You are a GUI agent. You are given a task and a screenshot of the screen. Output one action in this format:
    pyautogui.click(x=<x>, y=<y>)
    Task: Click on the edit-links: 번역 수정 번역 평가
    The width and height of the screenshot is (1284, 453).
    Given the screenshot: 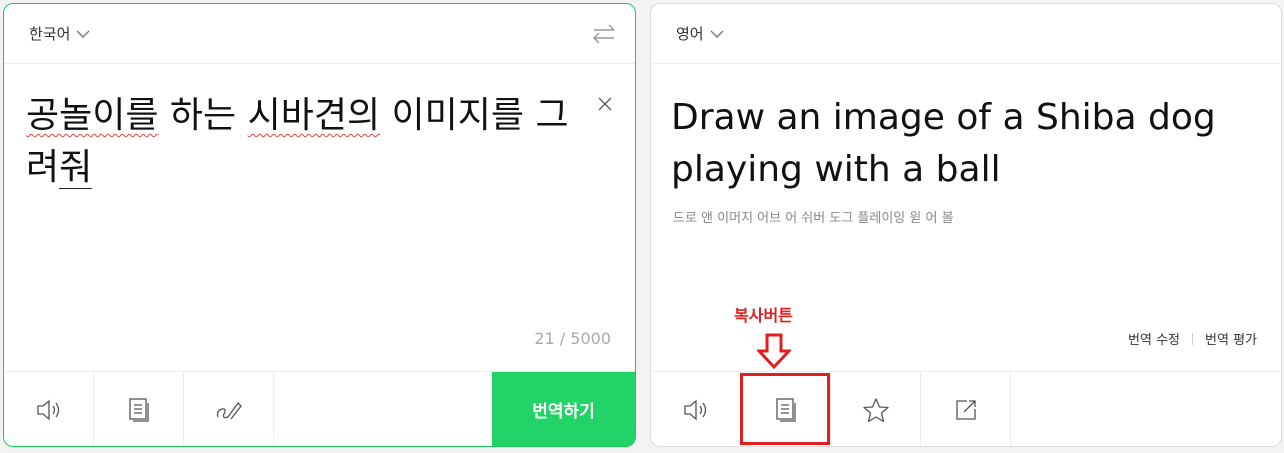 What is the action you would take?
    pyautogui.click(x=1192, y=338)
    